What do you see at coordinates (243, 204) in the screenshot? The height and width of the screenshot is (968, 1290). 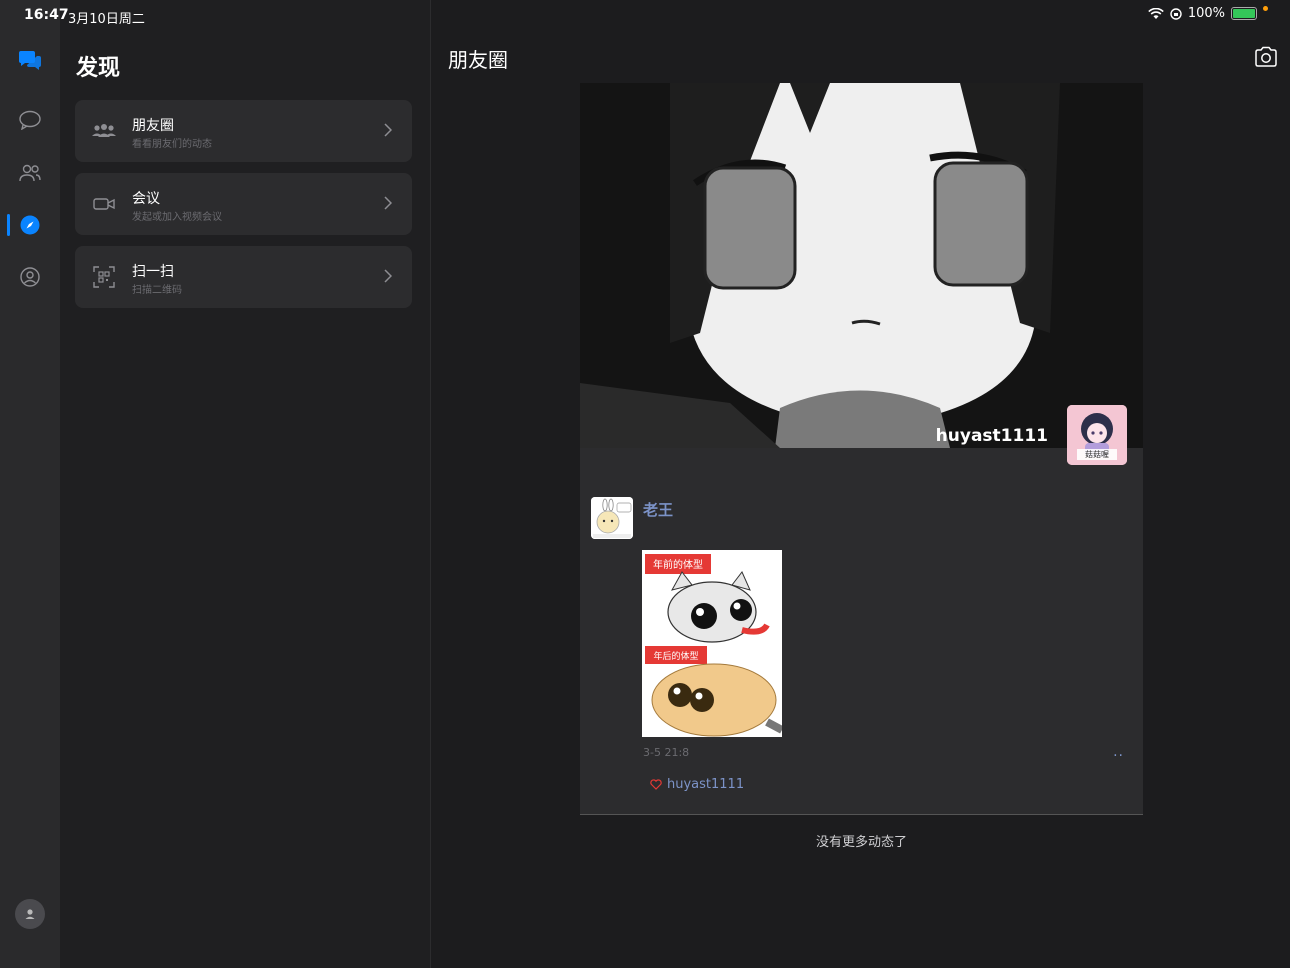 I see `menu-item-meeting: 会议 发起或加入视频会议` at bounding box center [243, 204].